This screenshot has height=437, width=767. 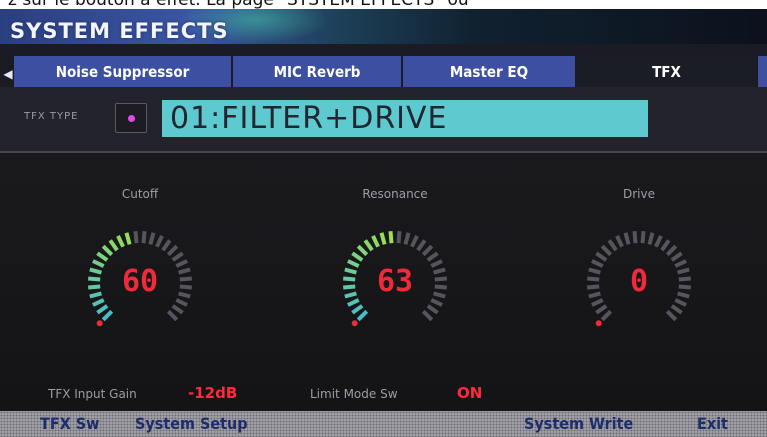 I want to click on tab-label: MIC Reverb, so click(x=317, y=71).